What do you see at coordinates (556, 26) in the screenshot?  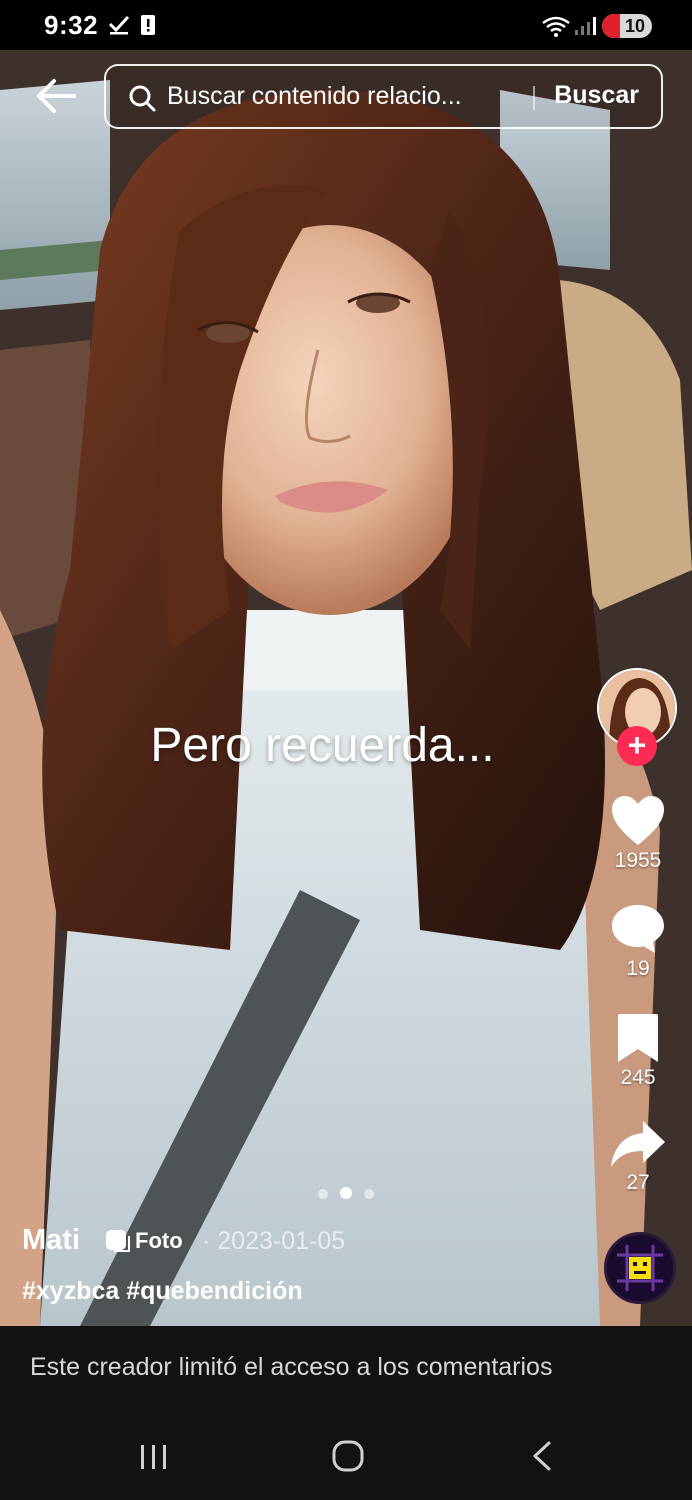 I see `wifi-icon` at bounding box center [556, 26].